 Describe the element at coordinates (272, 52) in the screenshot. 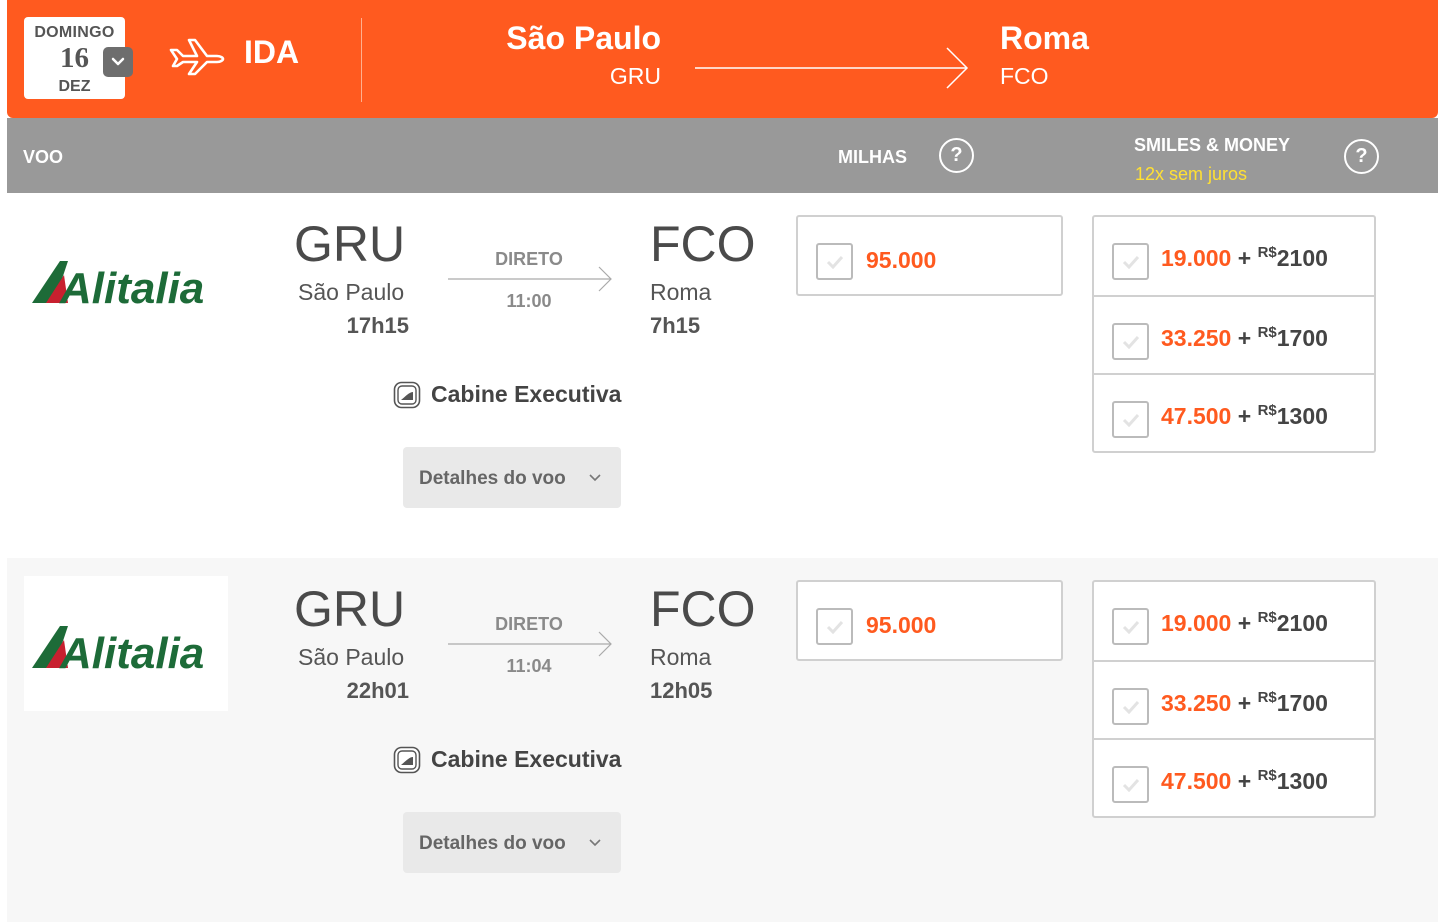

I see `direction-label: IDA` at that location.